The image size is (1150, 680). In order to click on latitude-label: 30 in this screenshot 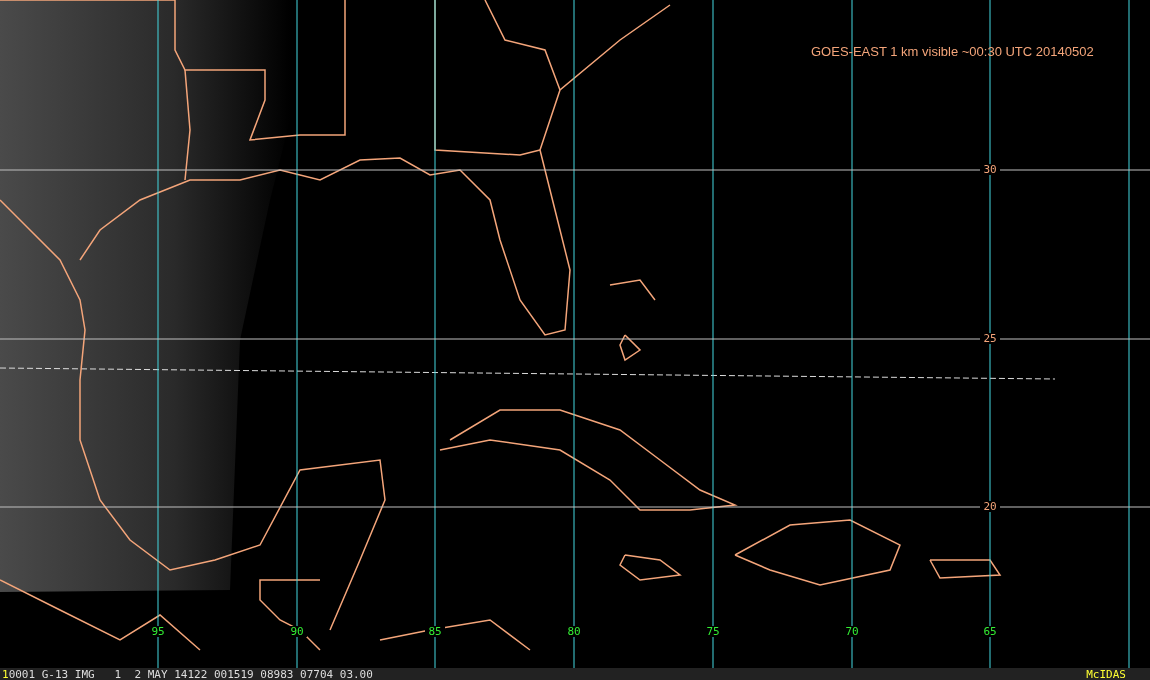, I will do `click(990, 169)`.